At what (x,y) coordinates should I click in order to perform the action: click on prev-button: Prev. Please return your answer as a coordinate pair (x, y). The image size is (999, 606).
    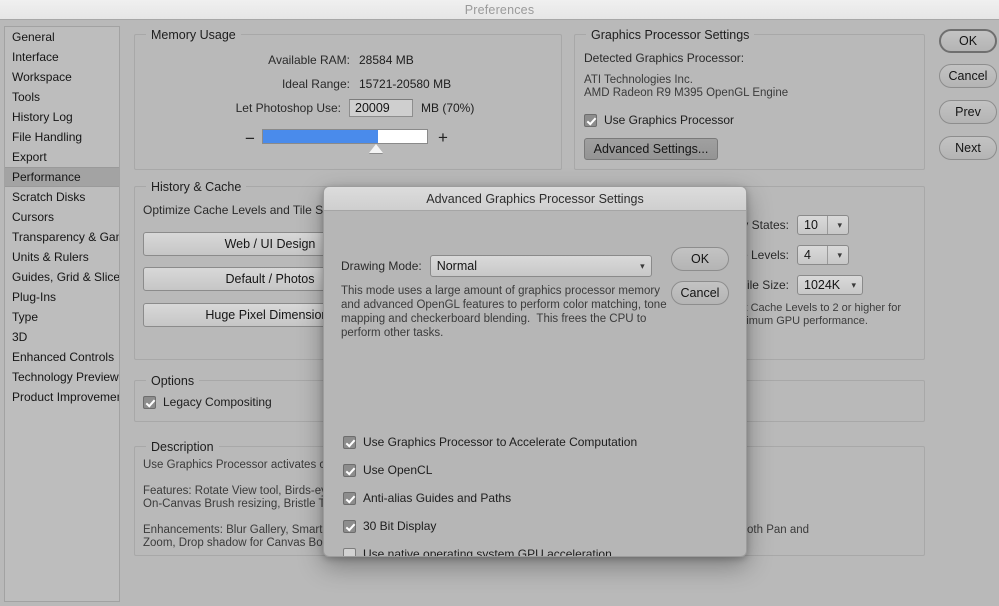
    Looking at the image, I should click on (968, 112).